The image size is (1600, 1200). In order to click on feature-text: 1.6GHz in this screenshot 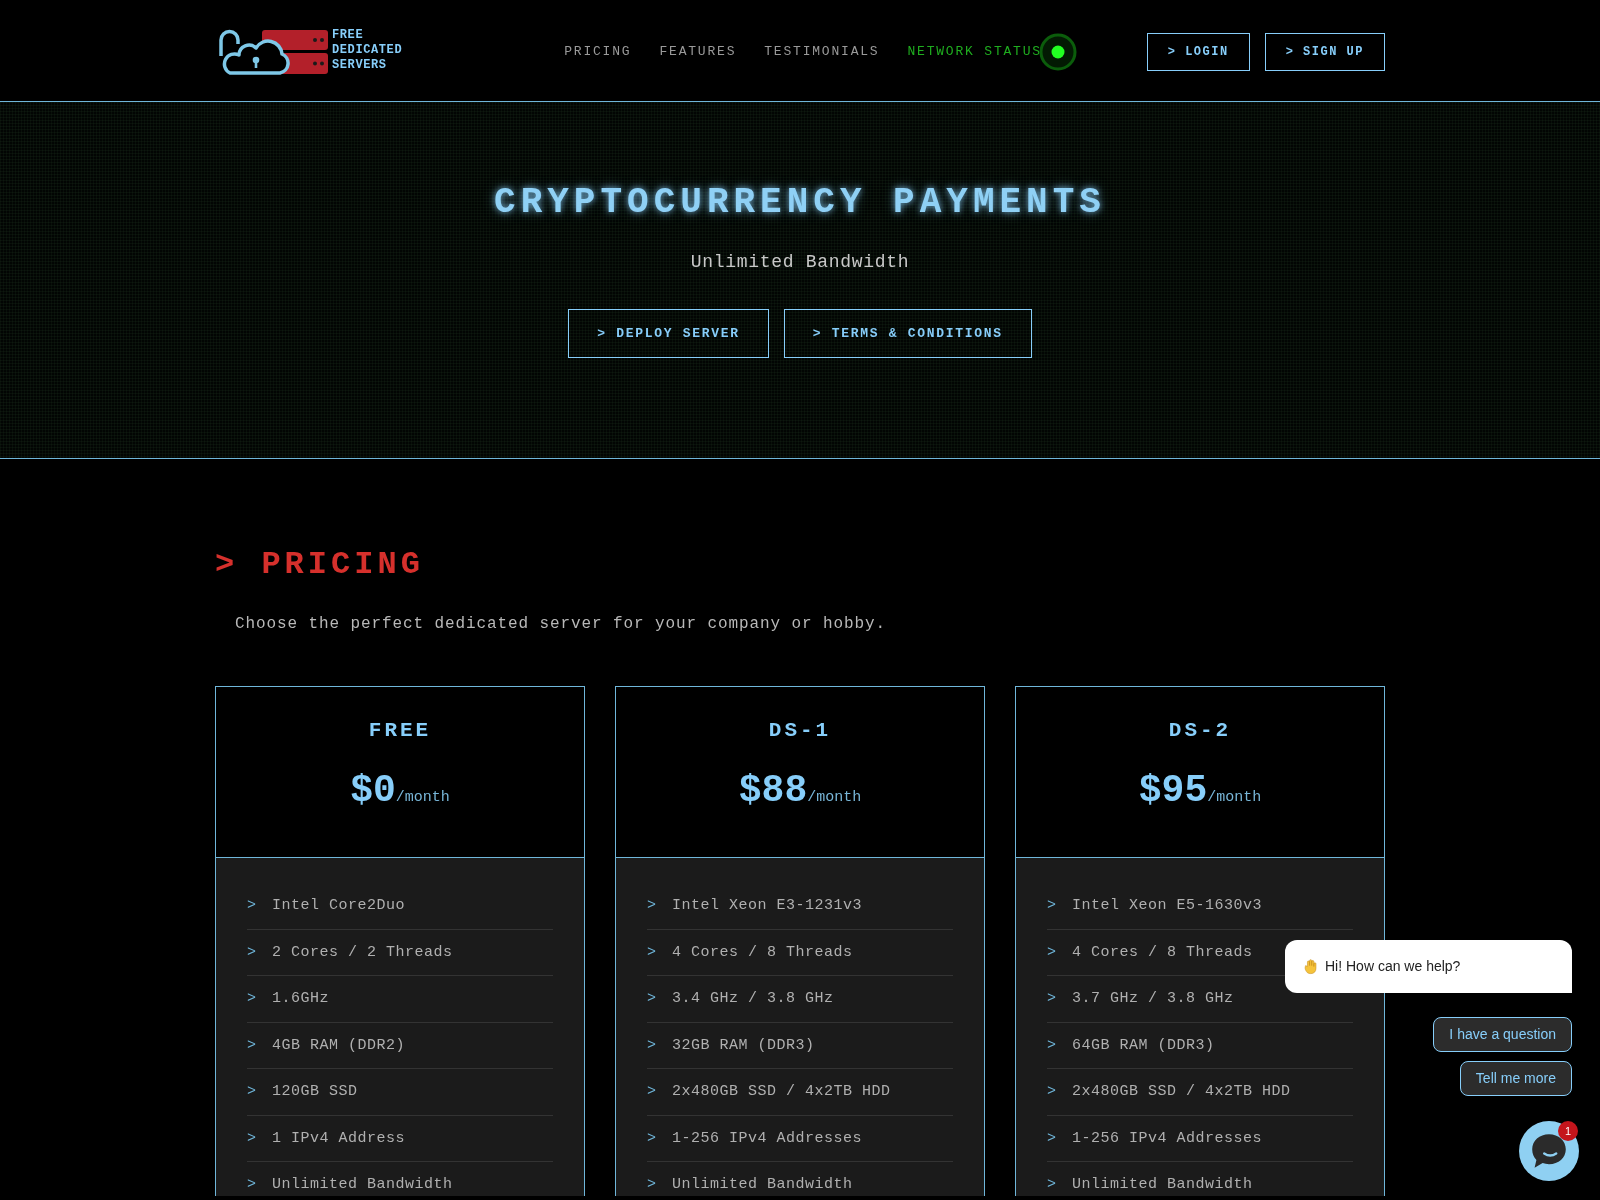, I will do `click(300, 999)`.